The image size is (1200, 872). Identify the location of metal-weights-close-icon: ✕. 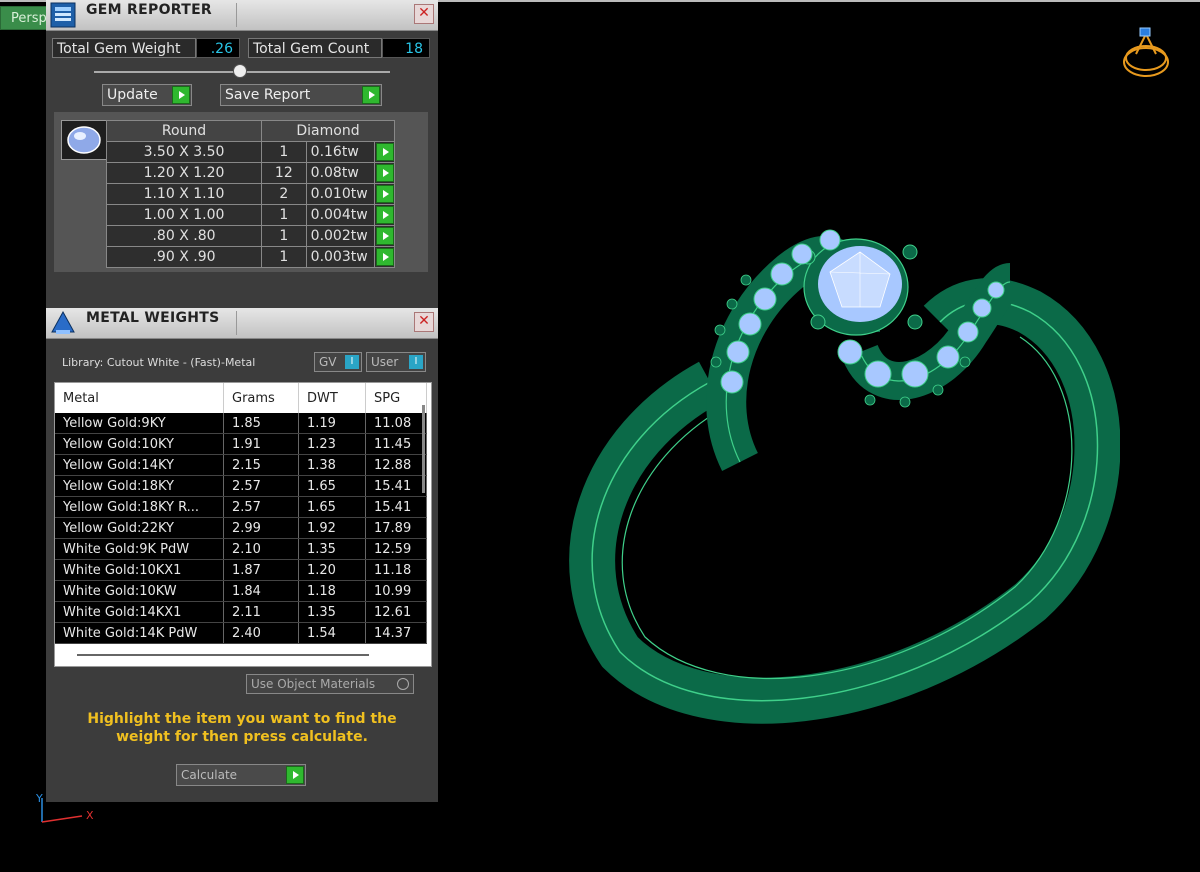
(424, 322).